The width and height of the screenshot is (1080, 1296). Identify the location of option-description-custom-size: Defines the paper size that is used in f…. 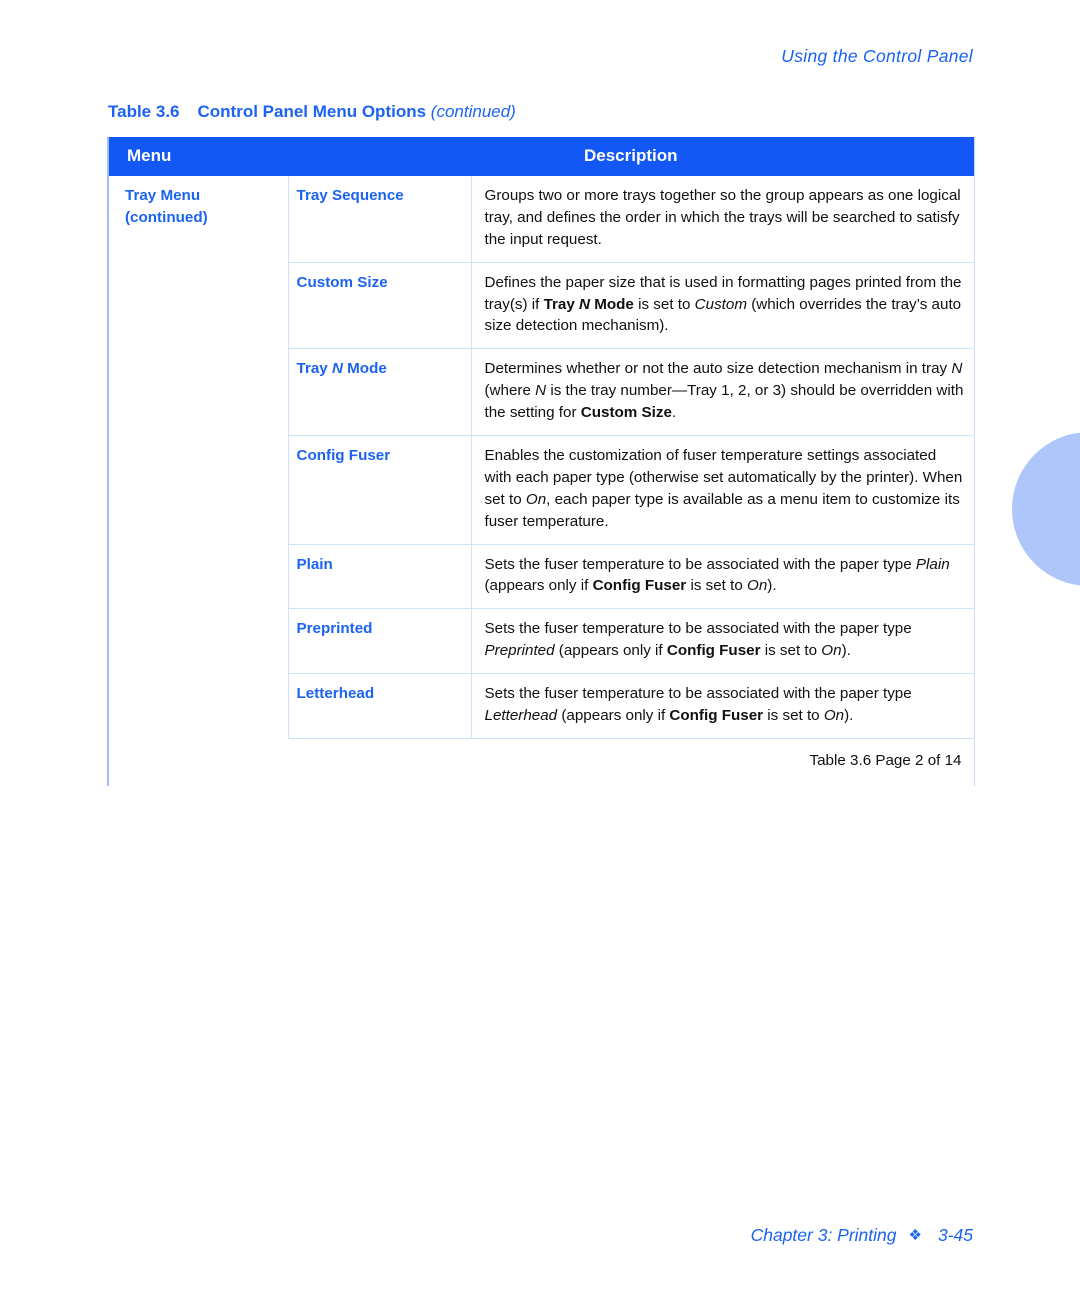
(722, 306).